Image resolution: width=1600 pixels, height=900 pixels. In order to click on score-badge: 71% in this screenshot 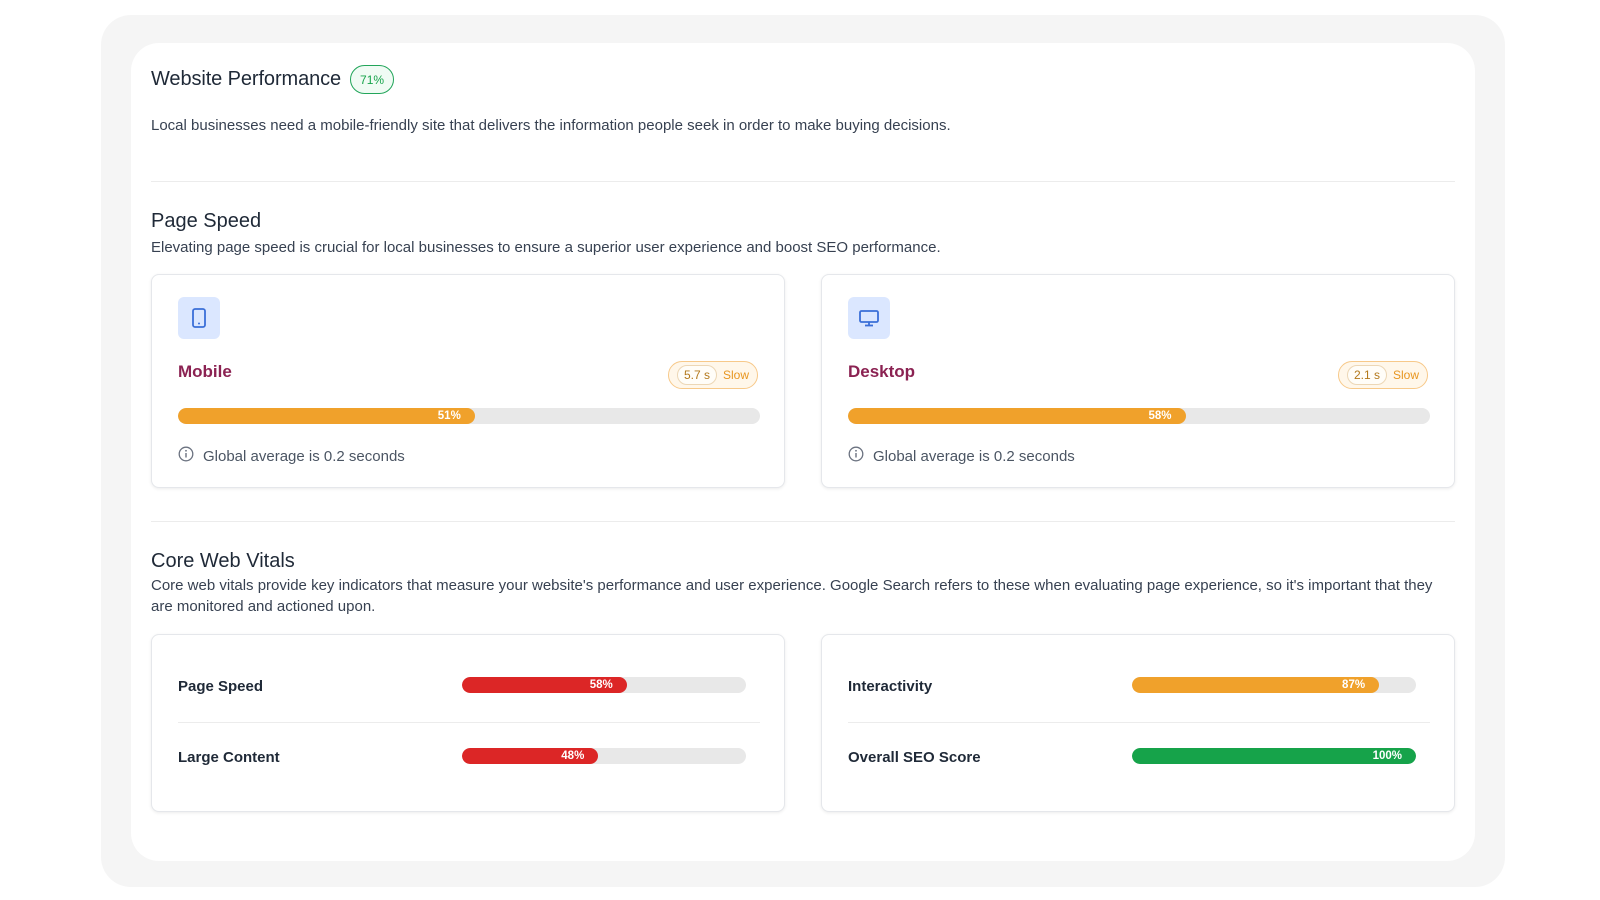, I will do `click(372, 79)`.